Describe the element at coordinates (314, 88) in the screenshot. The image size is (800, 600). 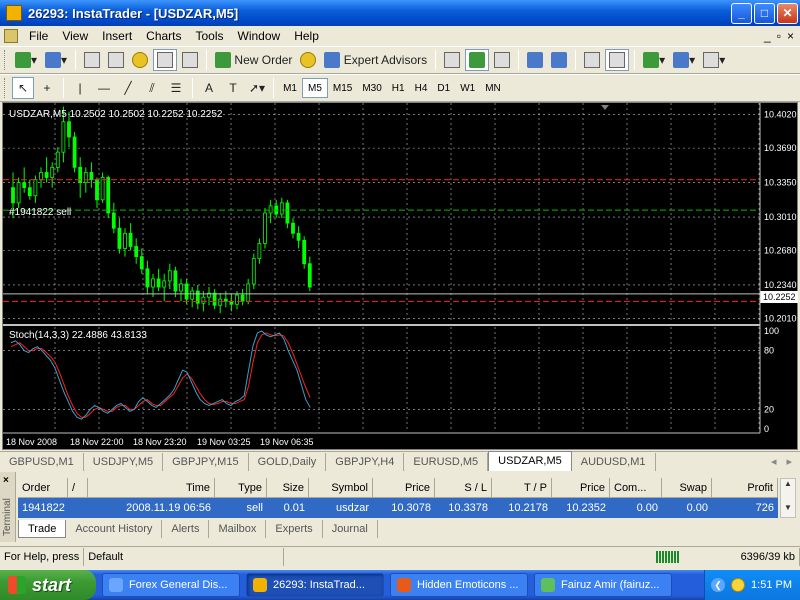
I see `timeframe-m5: M5` at that location.